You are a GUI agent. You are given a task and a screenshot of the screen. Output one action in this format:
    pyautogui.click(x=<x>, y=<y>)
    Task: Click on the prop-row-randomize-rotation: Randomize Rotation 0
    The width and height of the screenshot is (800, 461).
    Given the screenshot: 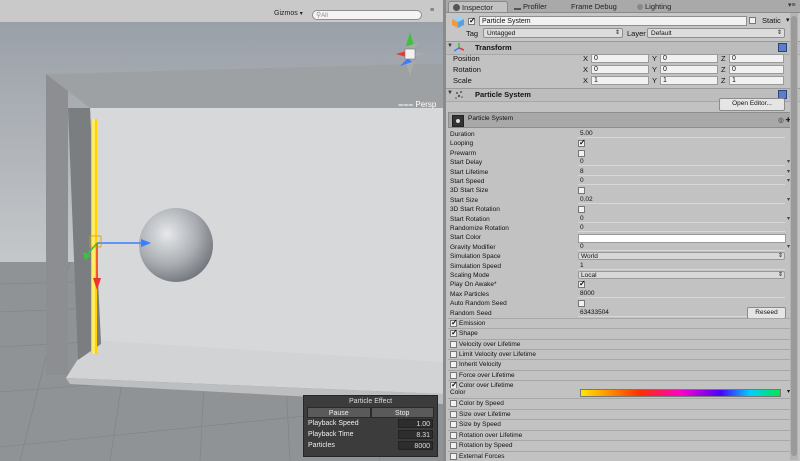 What is the action you would take?
    pyautogui.click(x=623, y=228)
    